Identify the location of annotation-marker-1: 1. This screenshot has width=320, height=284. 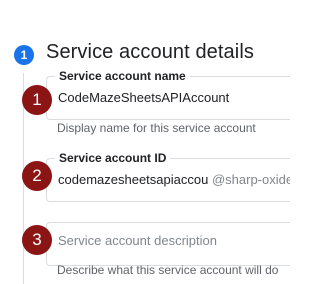
(37, 100).